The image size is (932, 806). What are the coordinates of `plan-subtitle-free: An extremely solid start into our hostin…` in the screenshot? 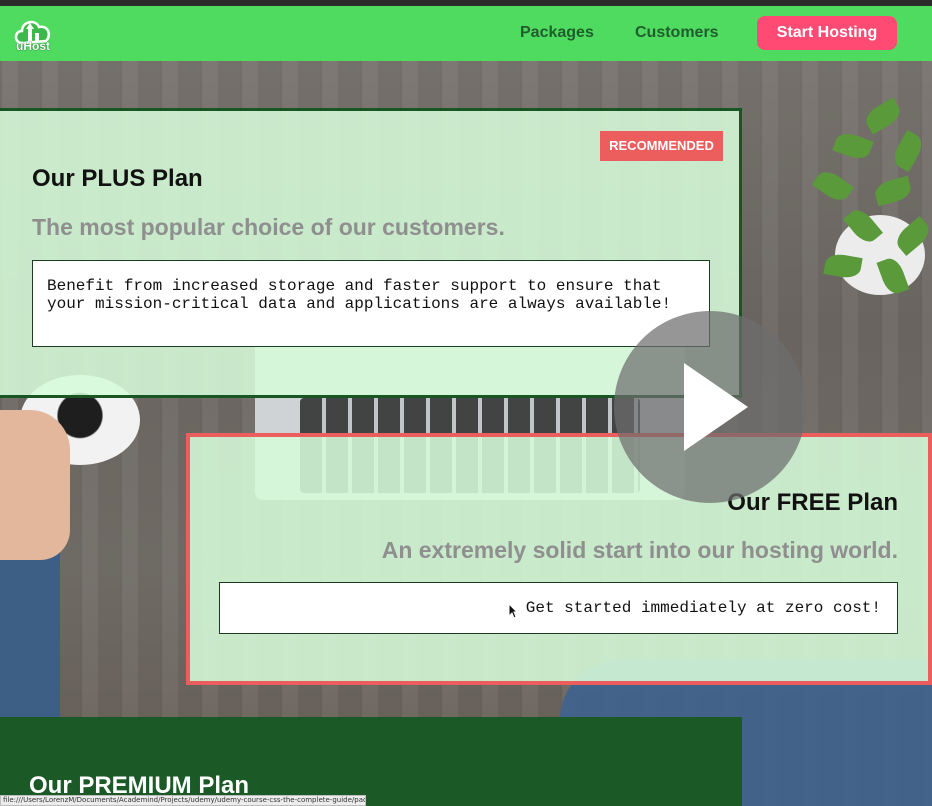 It's located at (639, 550).